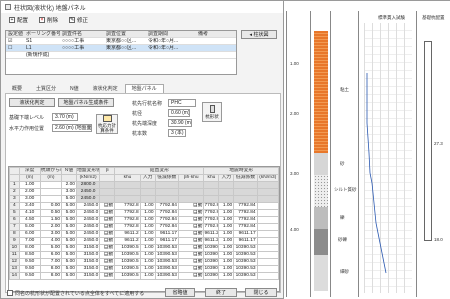 The height and width of the screenshot is (299, 450). Describe the element at coordinates (51, 206) in the screenshot. I see `table-cell: 0.00` at that location.